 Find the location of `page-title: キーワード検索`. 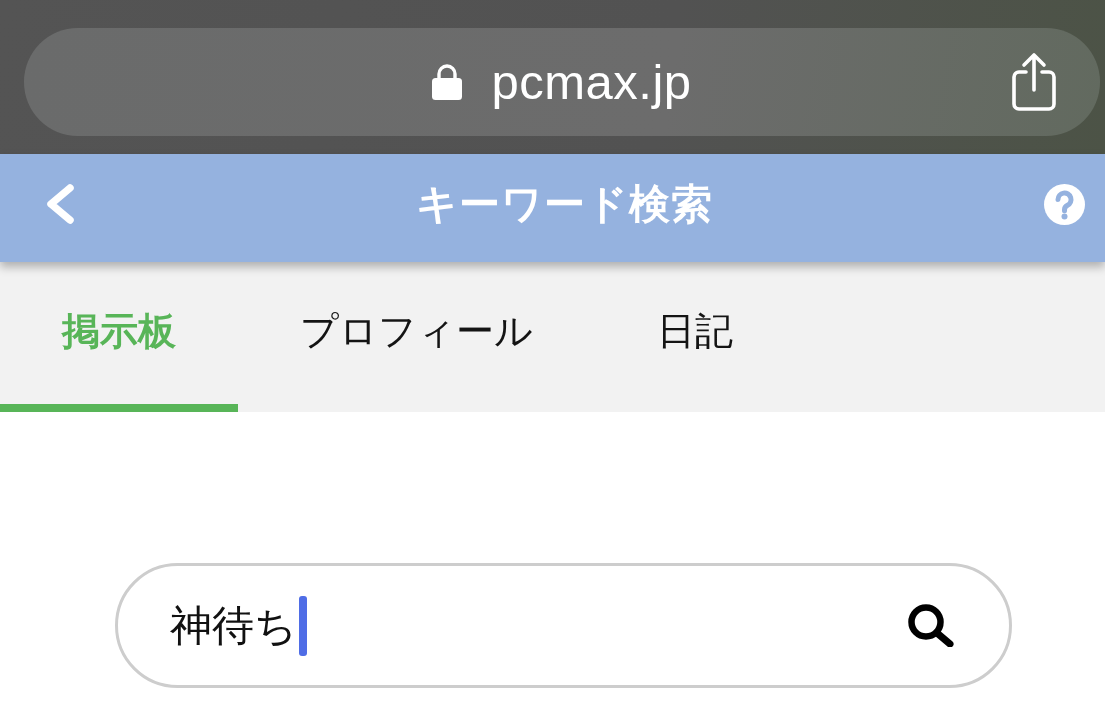

page-title: キーワード検索 is located at coordinates (564, 204).